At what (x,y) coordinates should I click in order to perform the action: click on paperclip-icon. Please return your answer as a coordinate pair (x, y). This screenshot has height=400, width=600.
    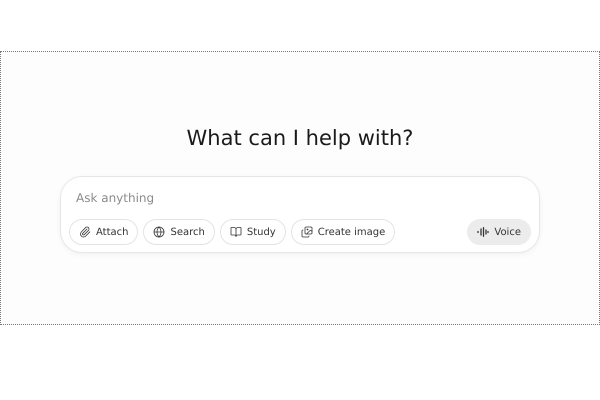
    Looking at the image, I should click on (85, 232).